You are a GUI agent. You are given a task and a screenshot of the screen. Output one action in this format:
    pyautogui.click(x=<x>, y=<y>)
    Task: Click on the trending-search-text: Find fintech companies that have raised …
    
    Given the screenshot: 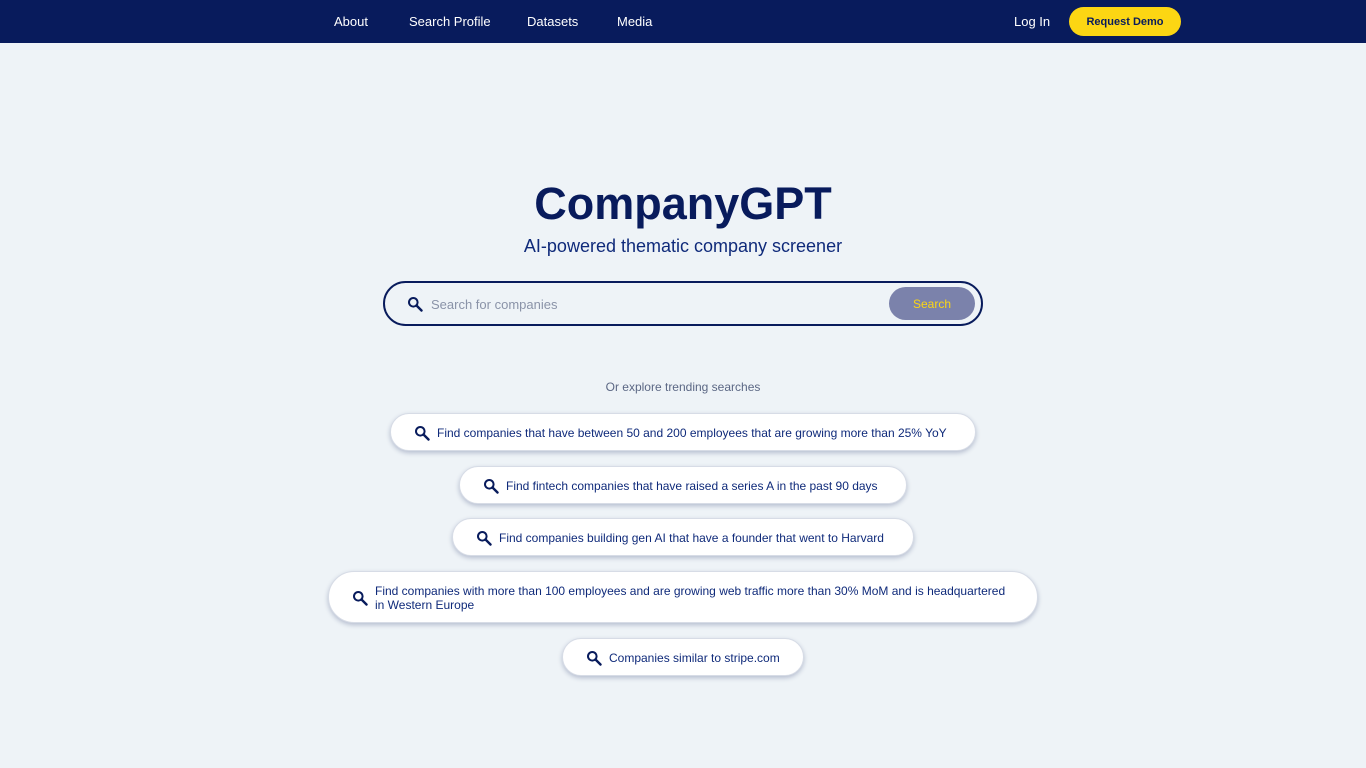 What is the action you would take?
    pyautogui.click(x=692, y=486)
    